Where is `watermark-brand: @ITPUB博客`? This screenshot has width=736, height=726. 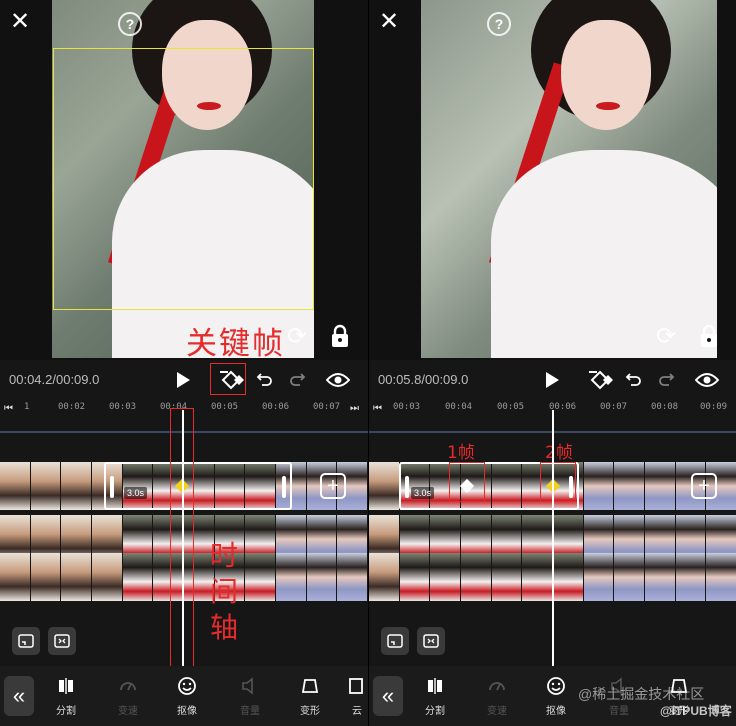 watermark-brand: @ITPUB博客 is located at coordinates (696, 711).